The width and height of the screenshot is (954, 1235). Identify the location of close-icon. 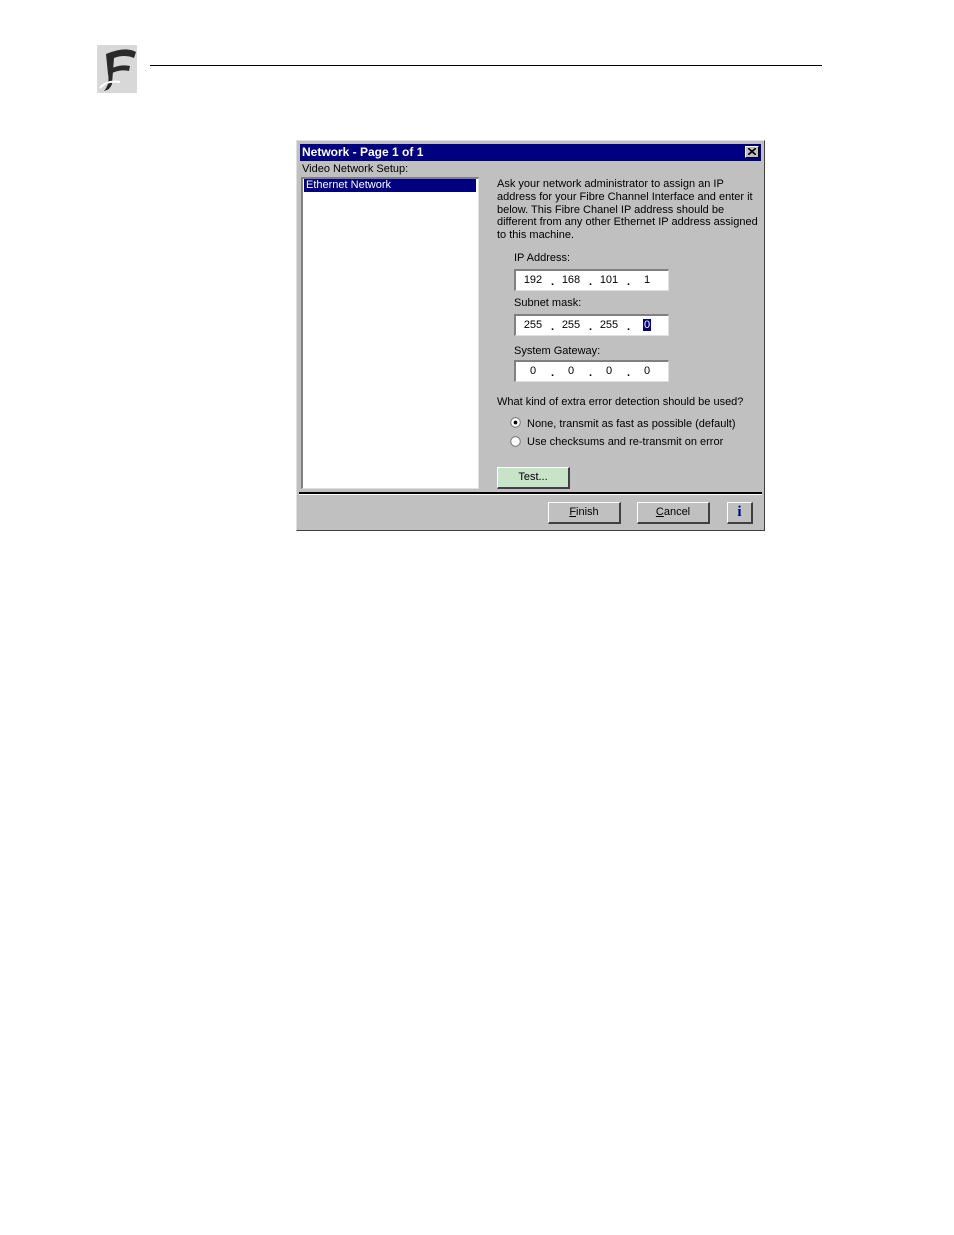
(752, 151).